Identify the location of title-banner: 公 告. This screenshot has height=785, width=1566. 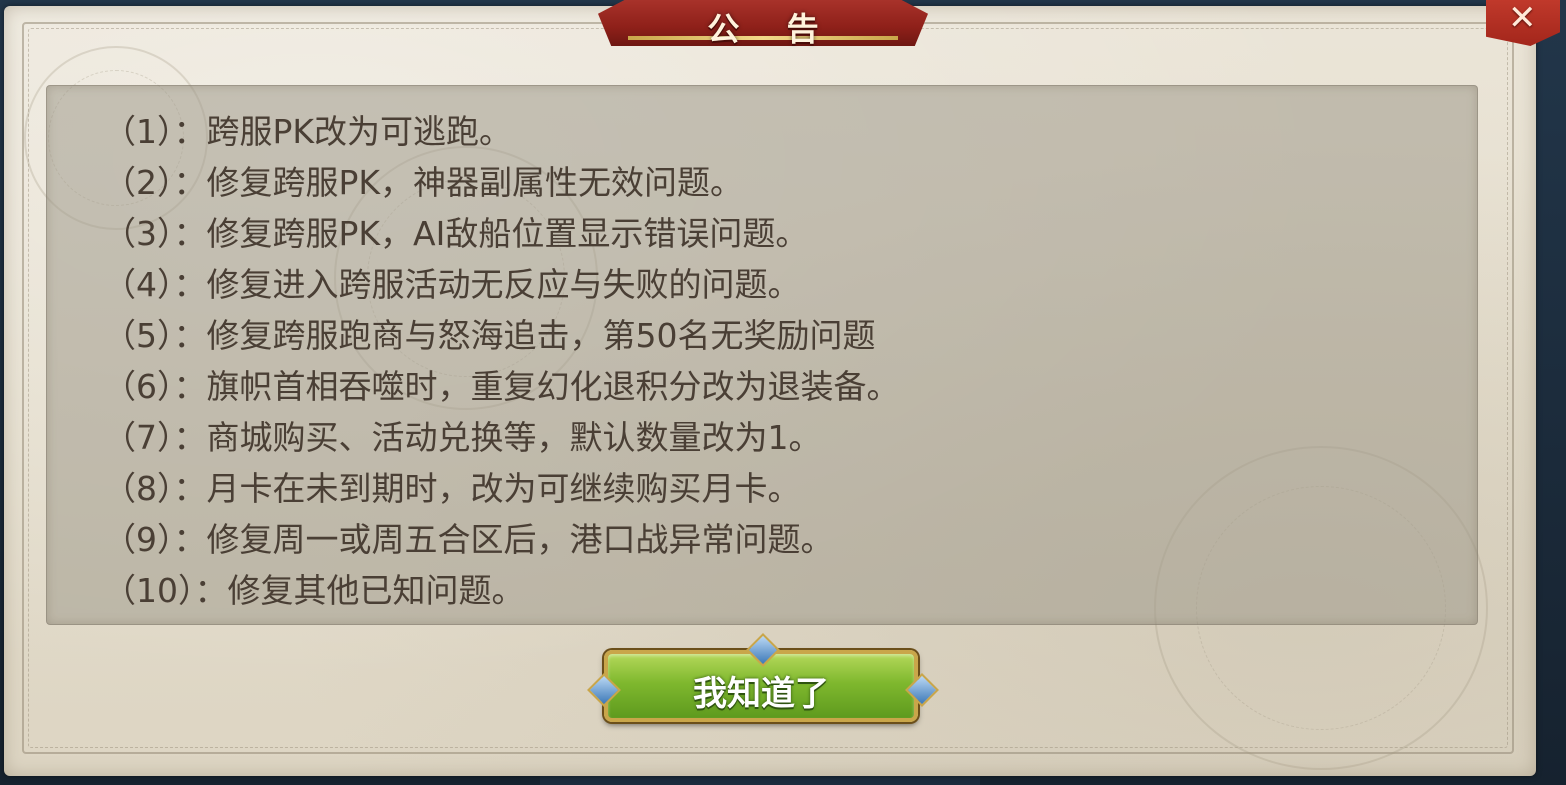
(763, 25).